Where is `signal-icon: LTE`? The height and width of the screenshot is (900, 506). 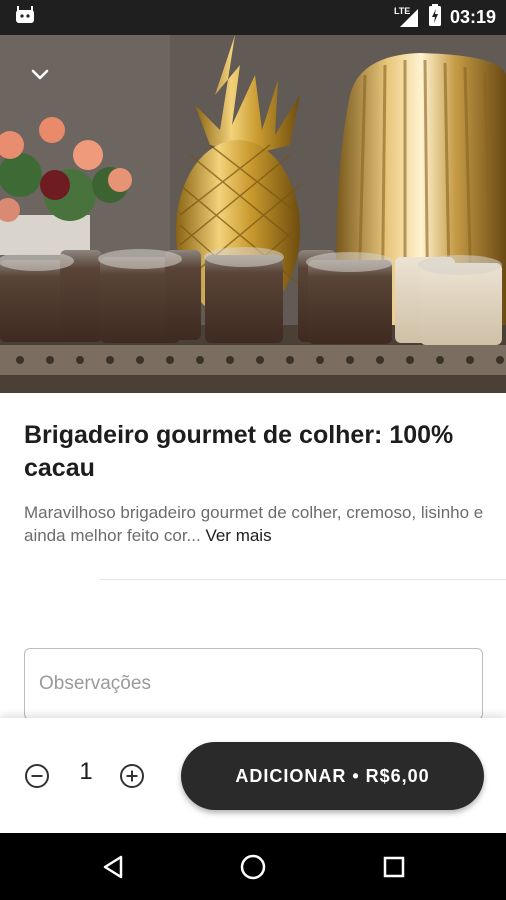 signal-icon: LTE is located at coordinates (407, 17).